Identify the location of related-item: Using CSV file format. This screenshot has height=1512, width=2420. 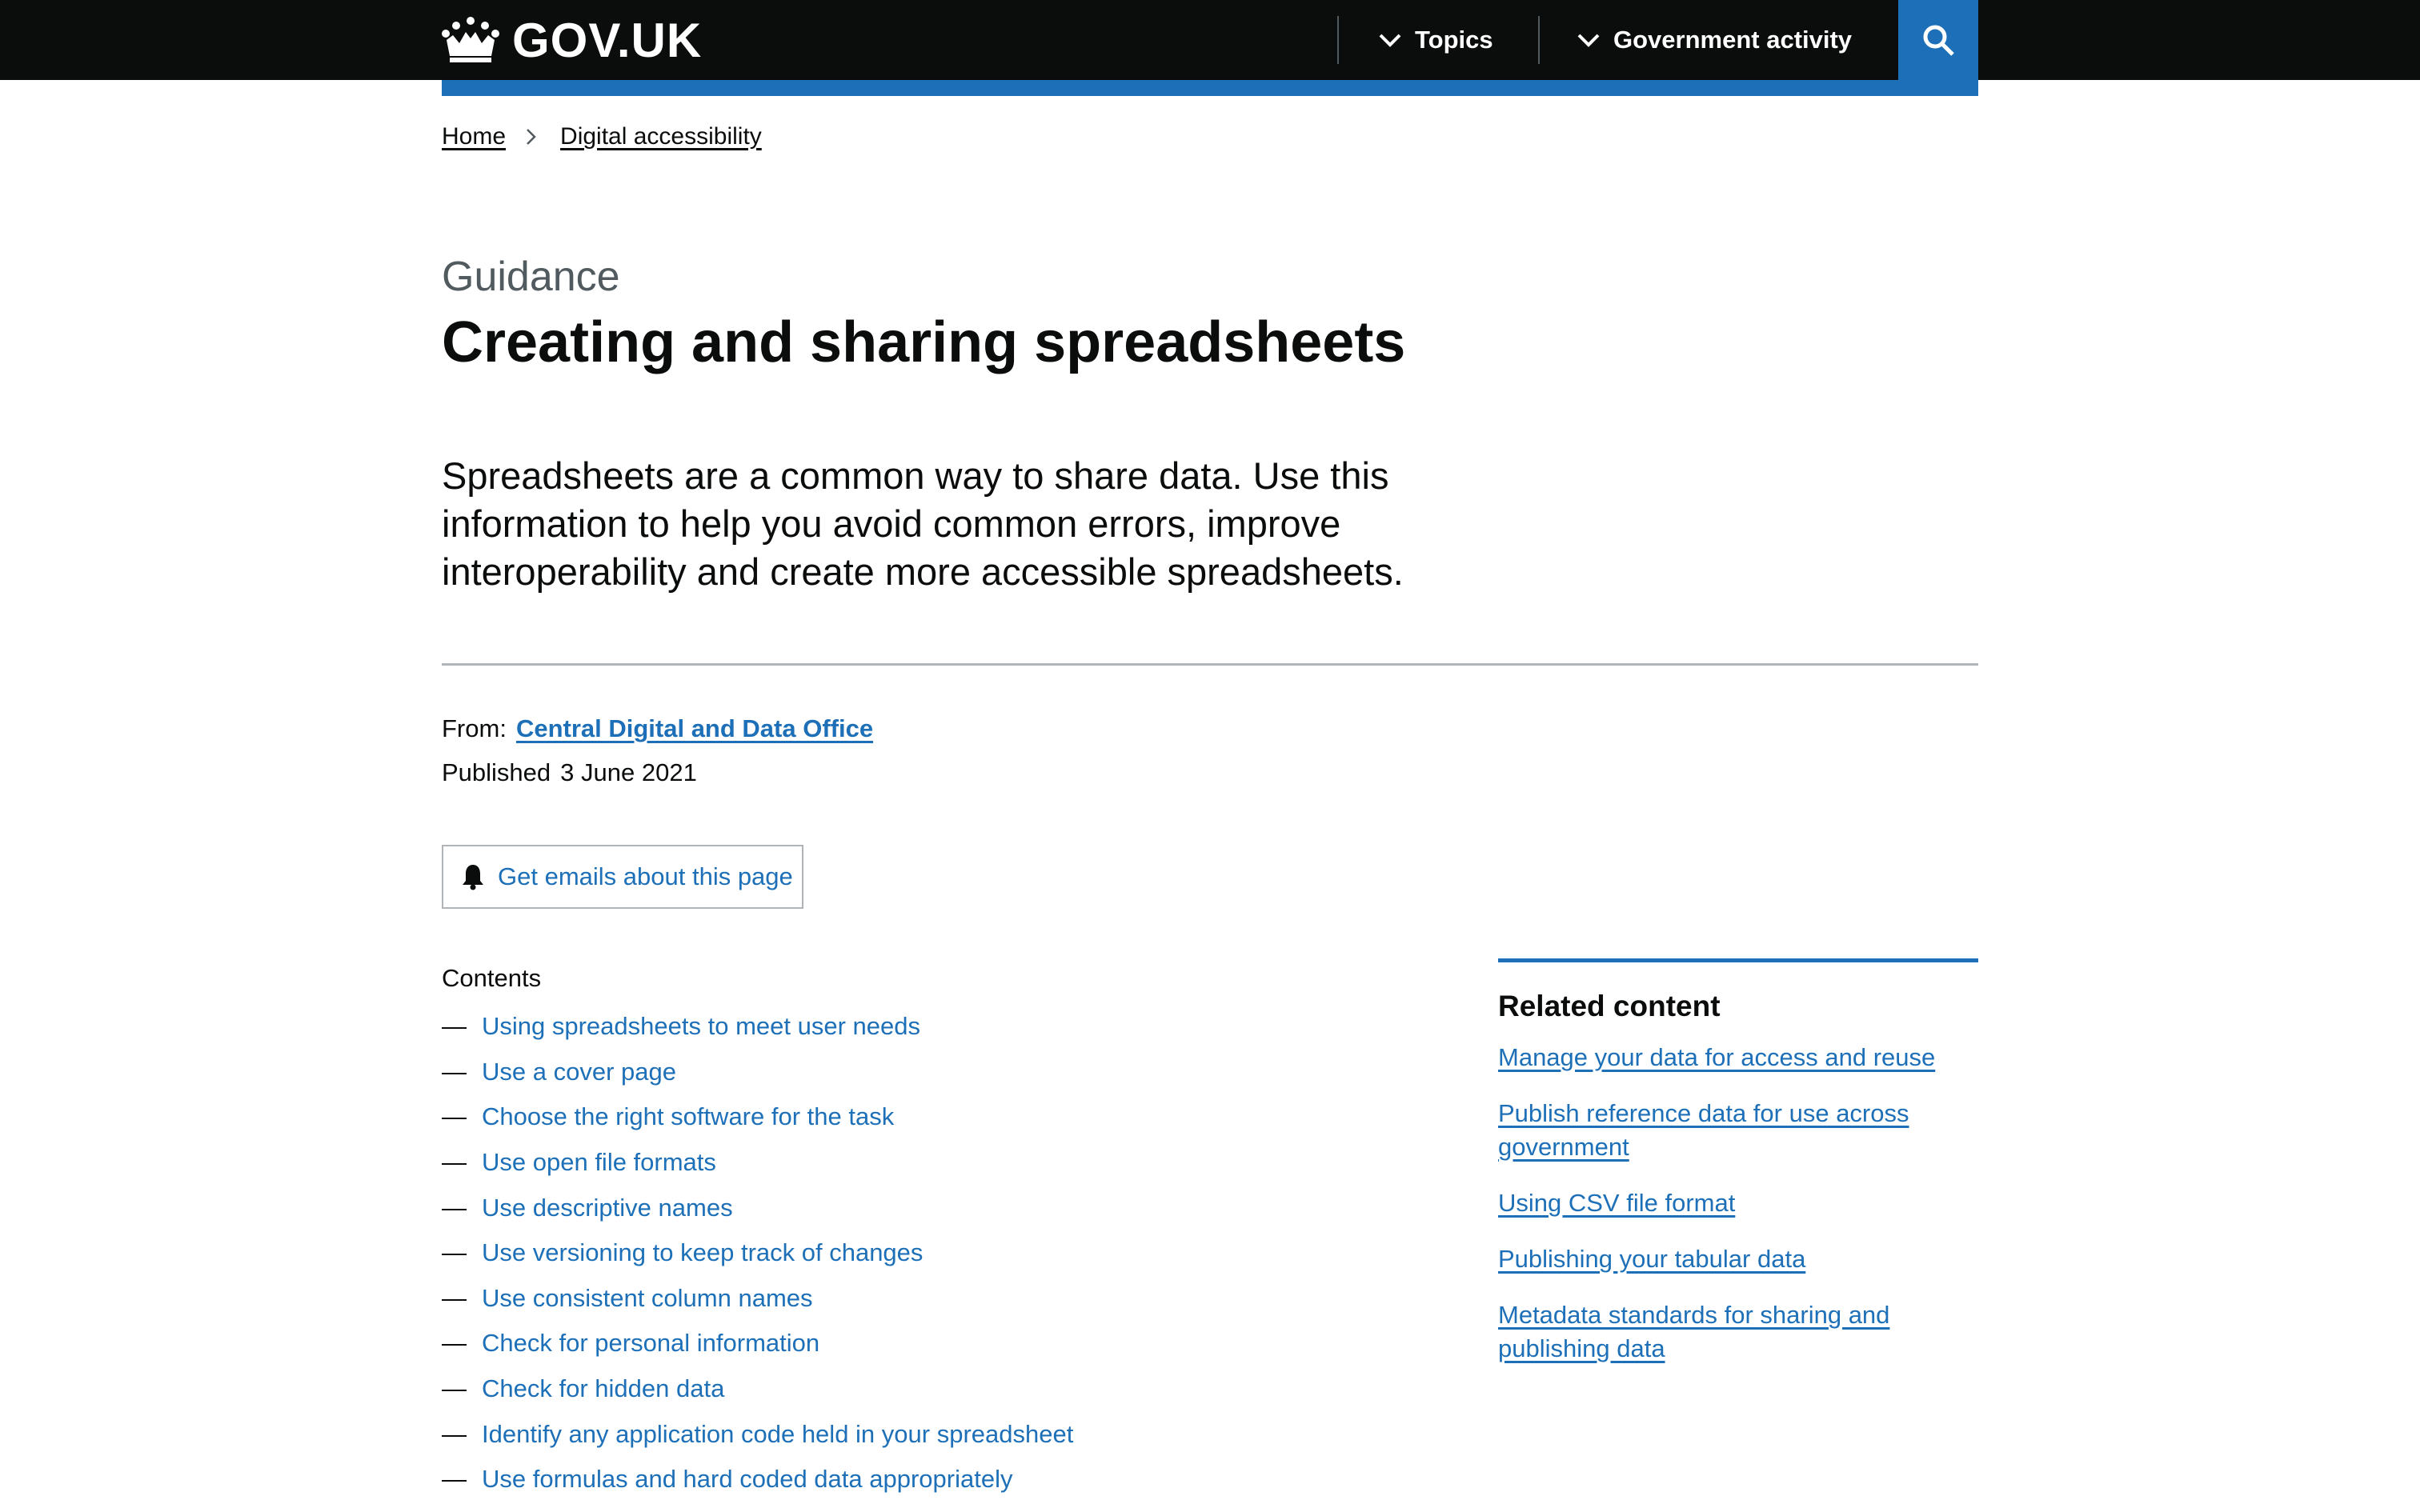
(1738, 1203).